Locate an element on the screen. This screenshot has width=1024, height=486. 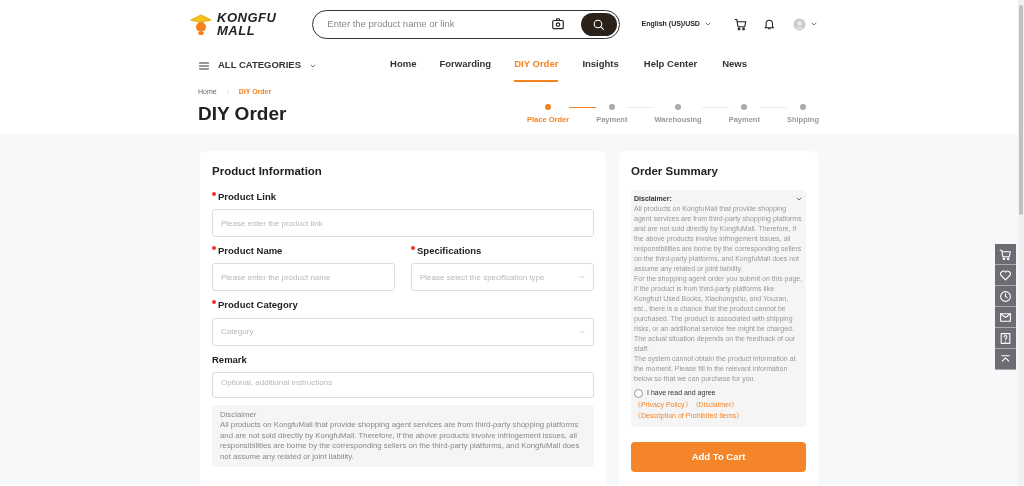
agree-checkbox is located at coordinates (638, 393).